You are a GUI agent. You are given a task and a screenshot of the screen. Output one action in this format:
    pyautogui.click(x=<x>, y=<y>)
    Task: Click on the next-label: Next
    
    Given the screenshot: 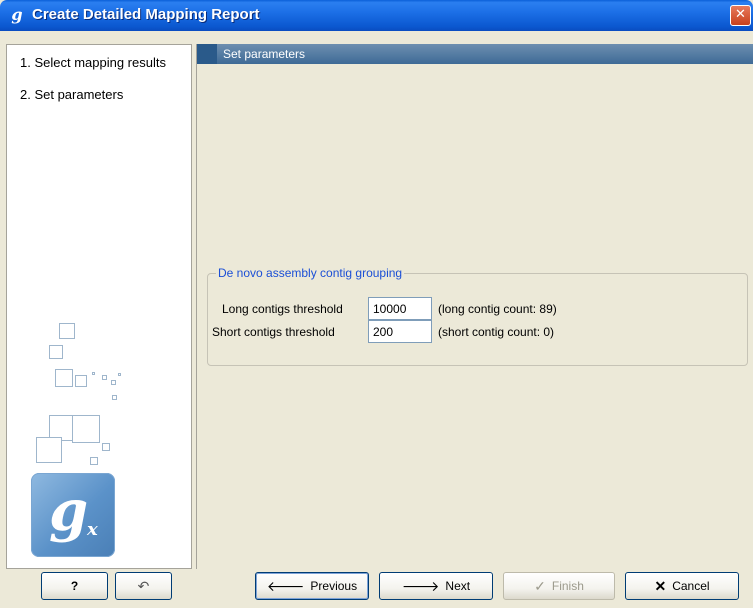 What is the action you would take?
    pyautogui.click(x=458, y=586)
    